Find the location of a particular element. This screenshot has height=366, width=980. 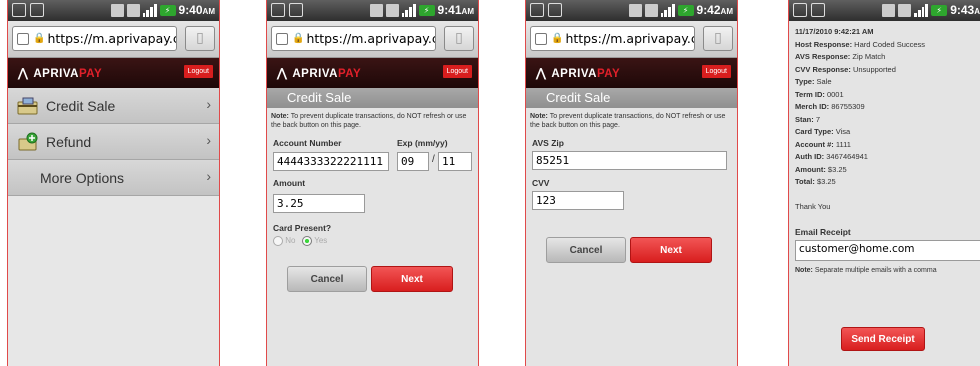

send-receipt-button: Send Receipt is located at coordinates (883, 339).